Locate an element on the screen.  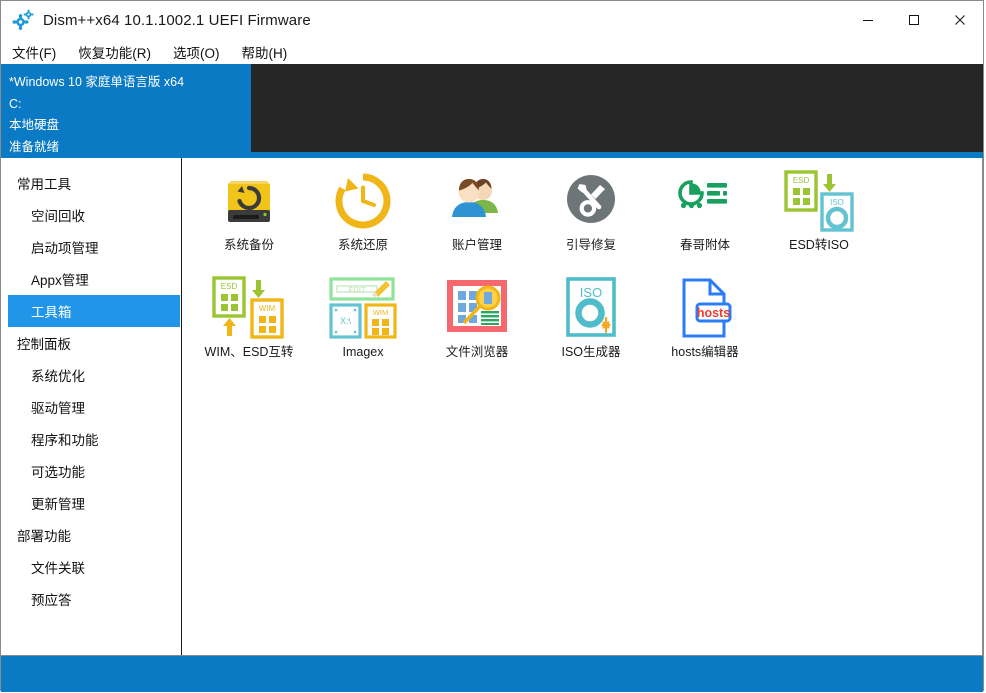
sidebar-item-appx-manager: Appx管理 is located at coordinates (91, 279).